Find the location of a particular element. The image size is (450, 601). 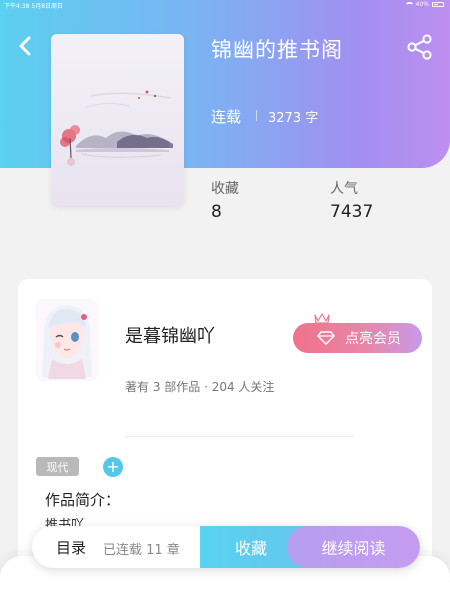

status-bar: 下午4:38 5月8日周日 40% is located at coordinates (225, 5).